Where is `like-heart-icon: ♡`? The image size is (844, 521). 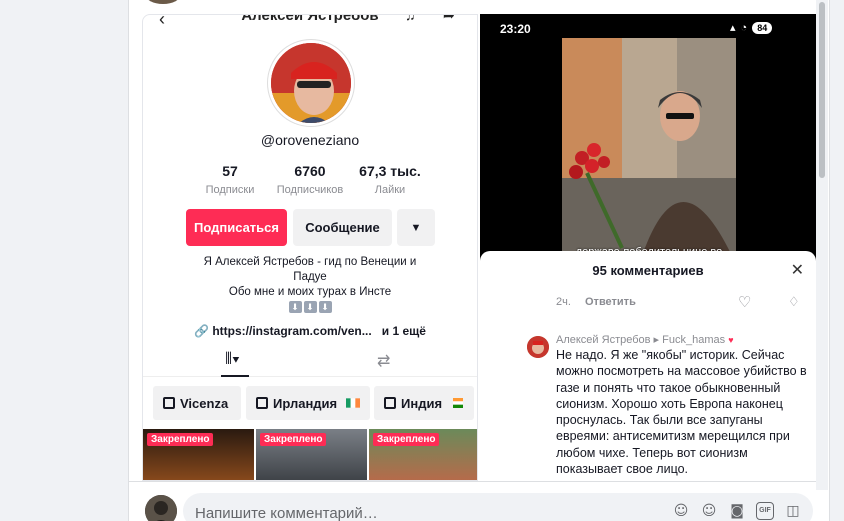 like-heart-icon: ♡ is located at coordinates (744, 302).